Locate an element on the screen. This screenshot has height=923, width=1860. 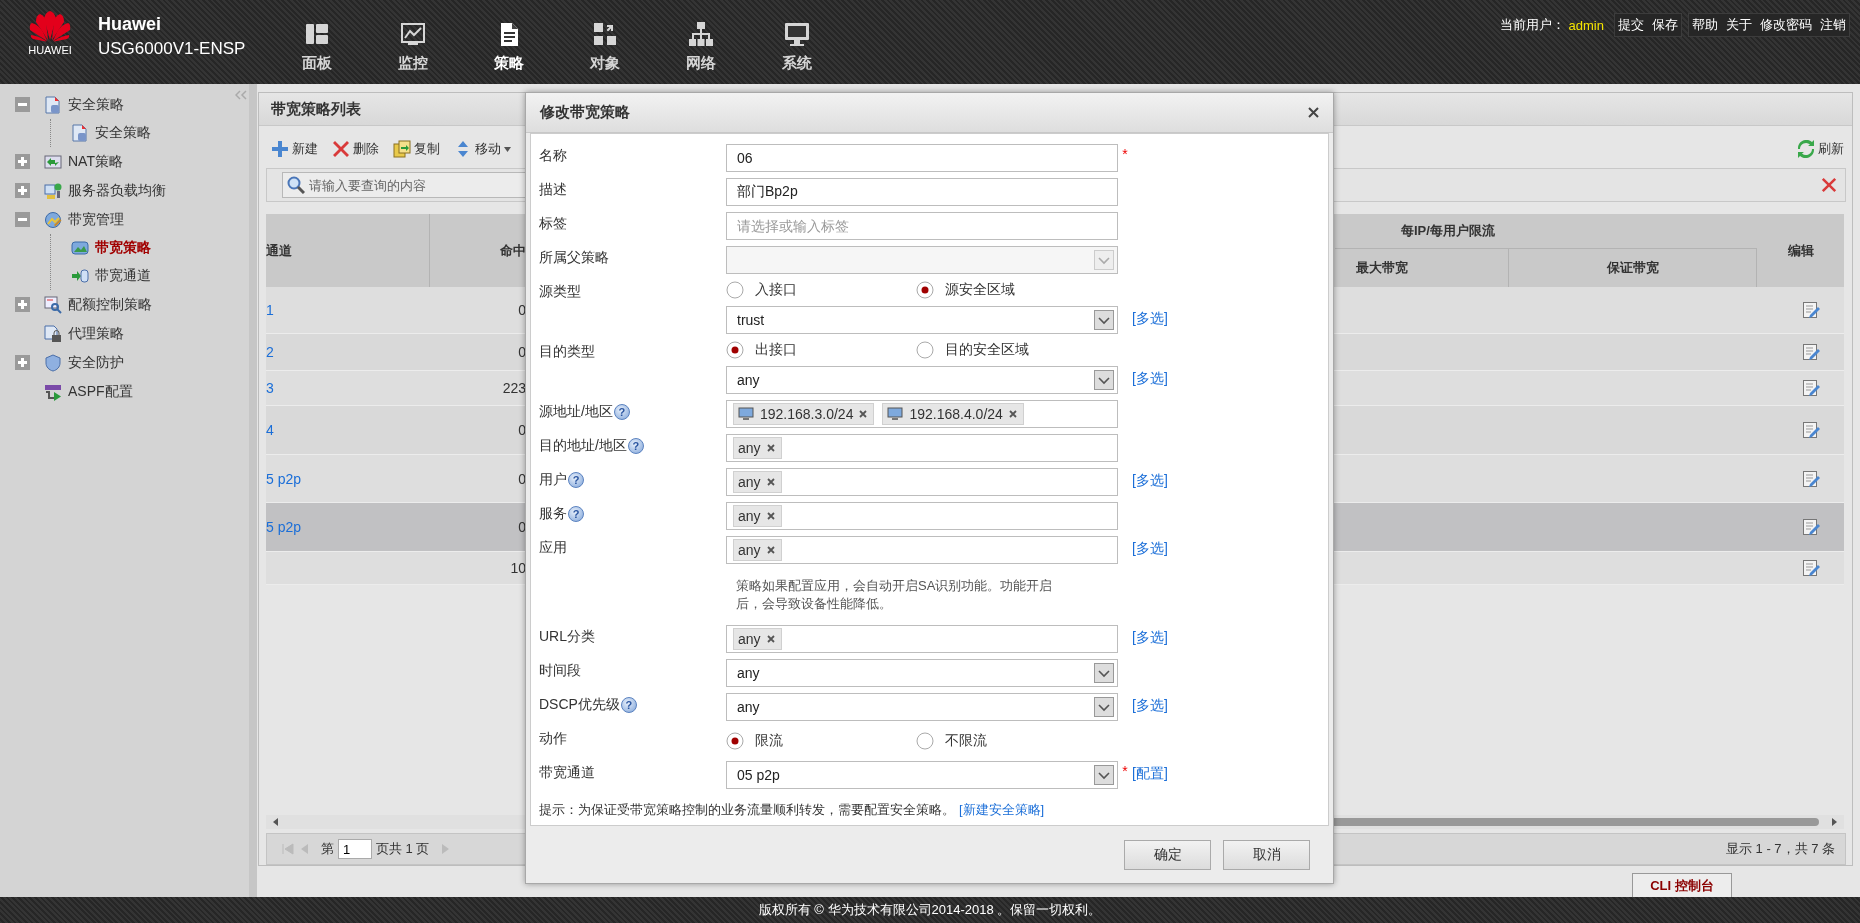
field-label: 时间段 is located at coordinates (560, 671).